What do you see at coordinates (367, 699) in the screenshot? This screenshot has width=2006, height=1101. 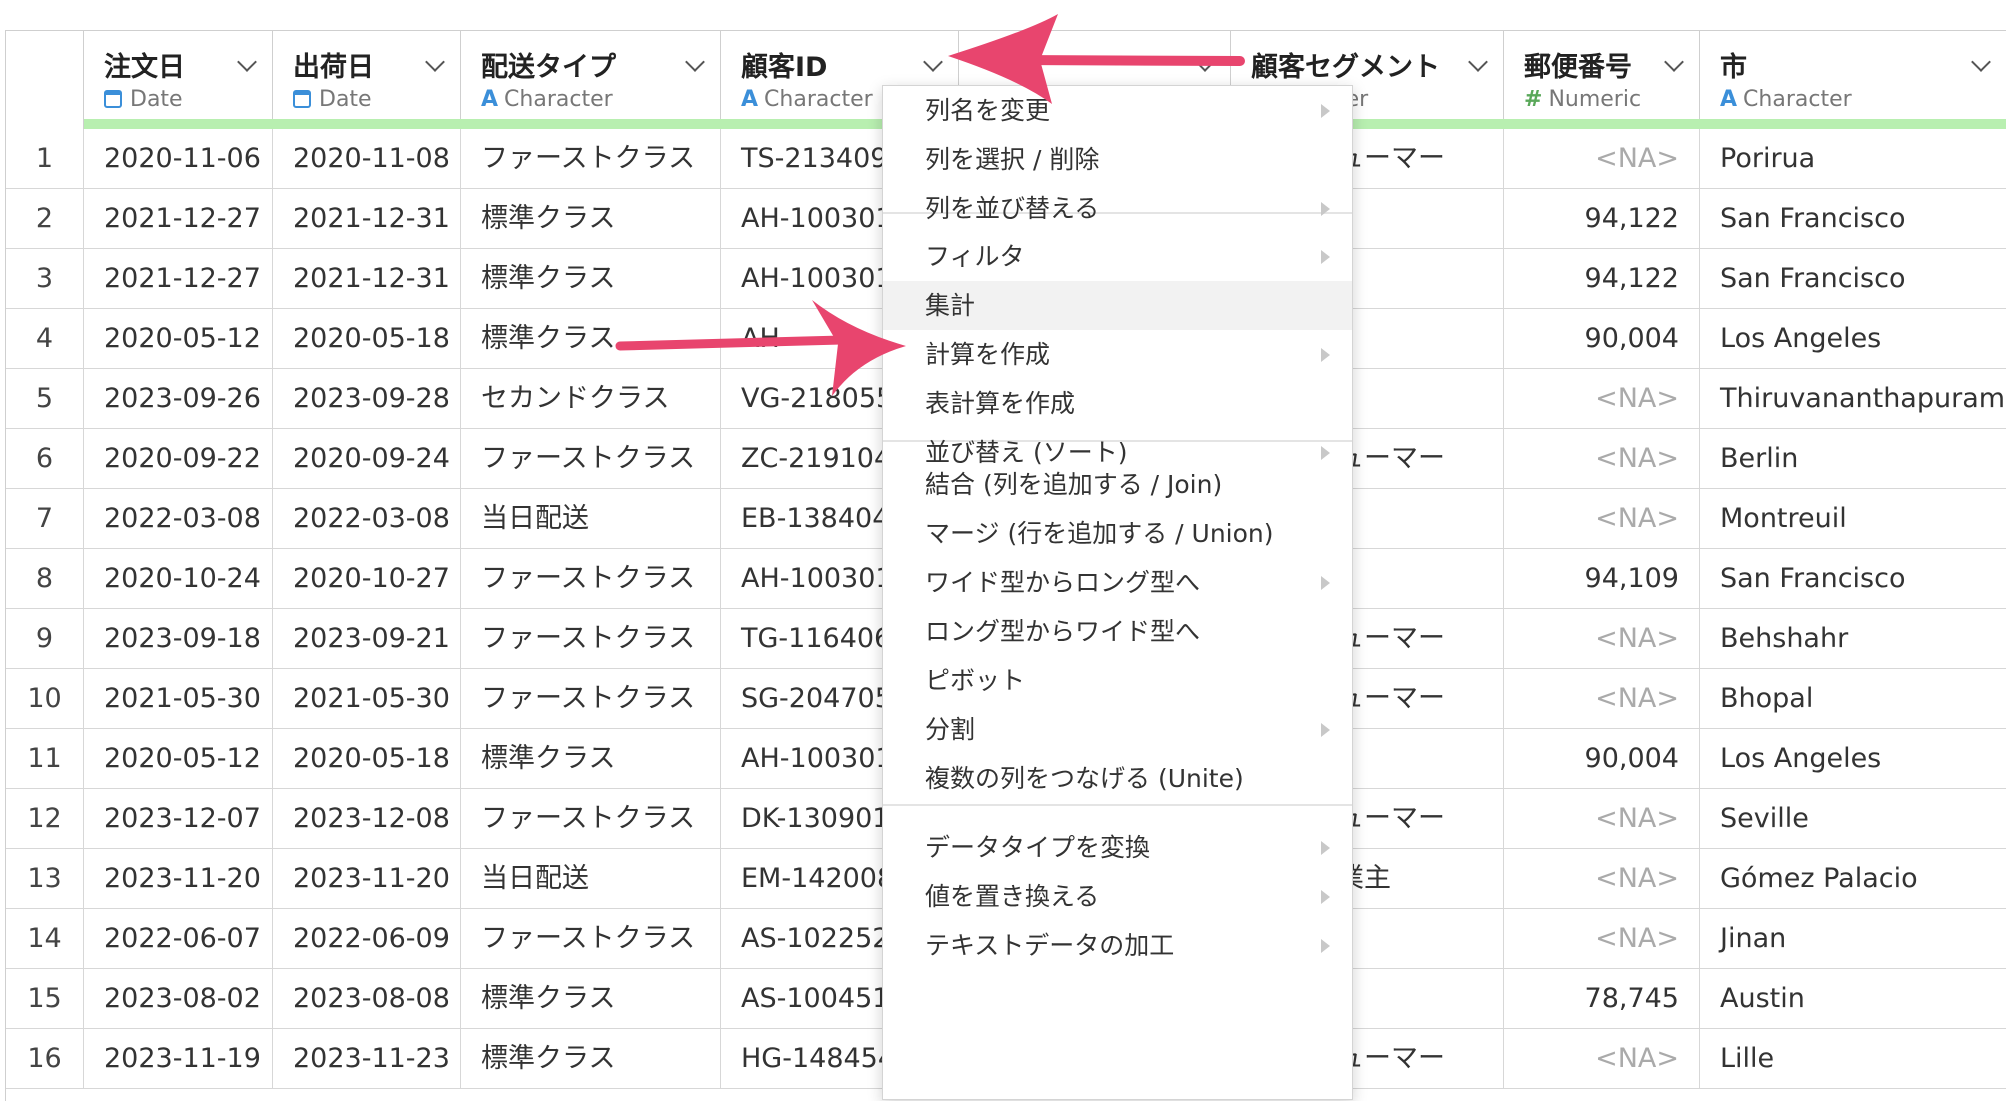 I see `cell-ship-date: 2021-05-30` at bounding box center [367, 699].